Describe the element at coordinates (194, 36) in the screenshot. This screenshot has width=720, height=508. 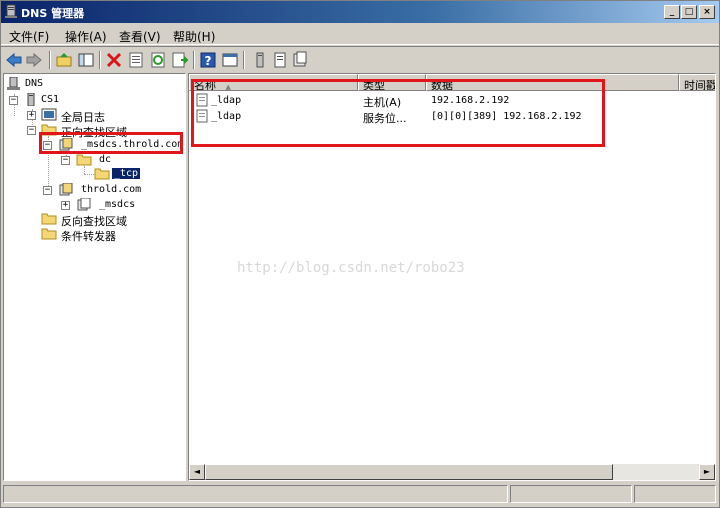
I see `menu-help: 帮助(H)` at that location.